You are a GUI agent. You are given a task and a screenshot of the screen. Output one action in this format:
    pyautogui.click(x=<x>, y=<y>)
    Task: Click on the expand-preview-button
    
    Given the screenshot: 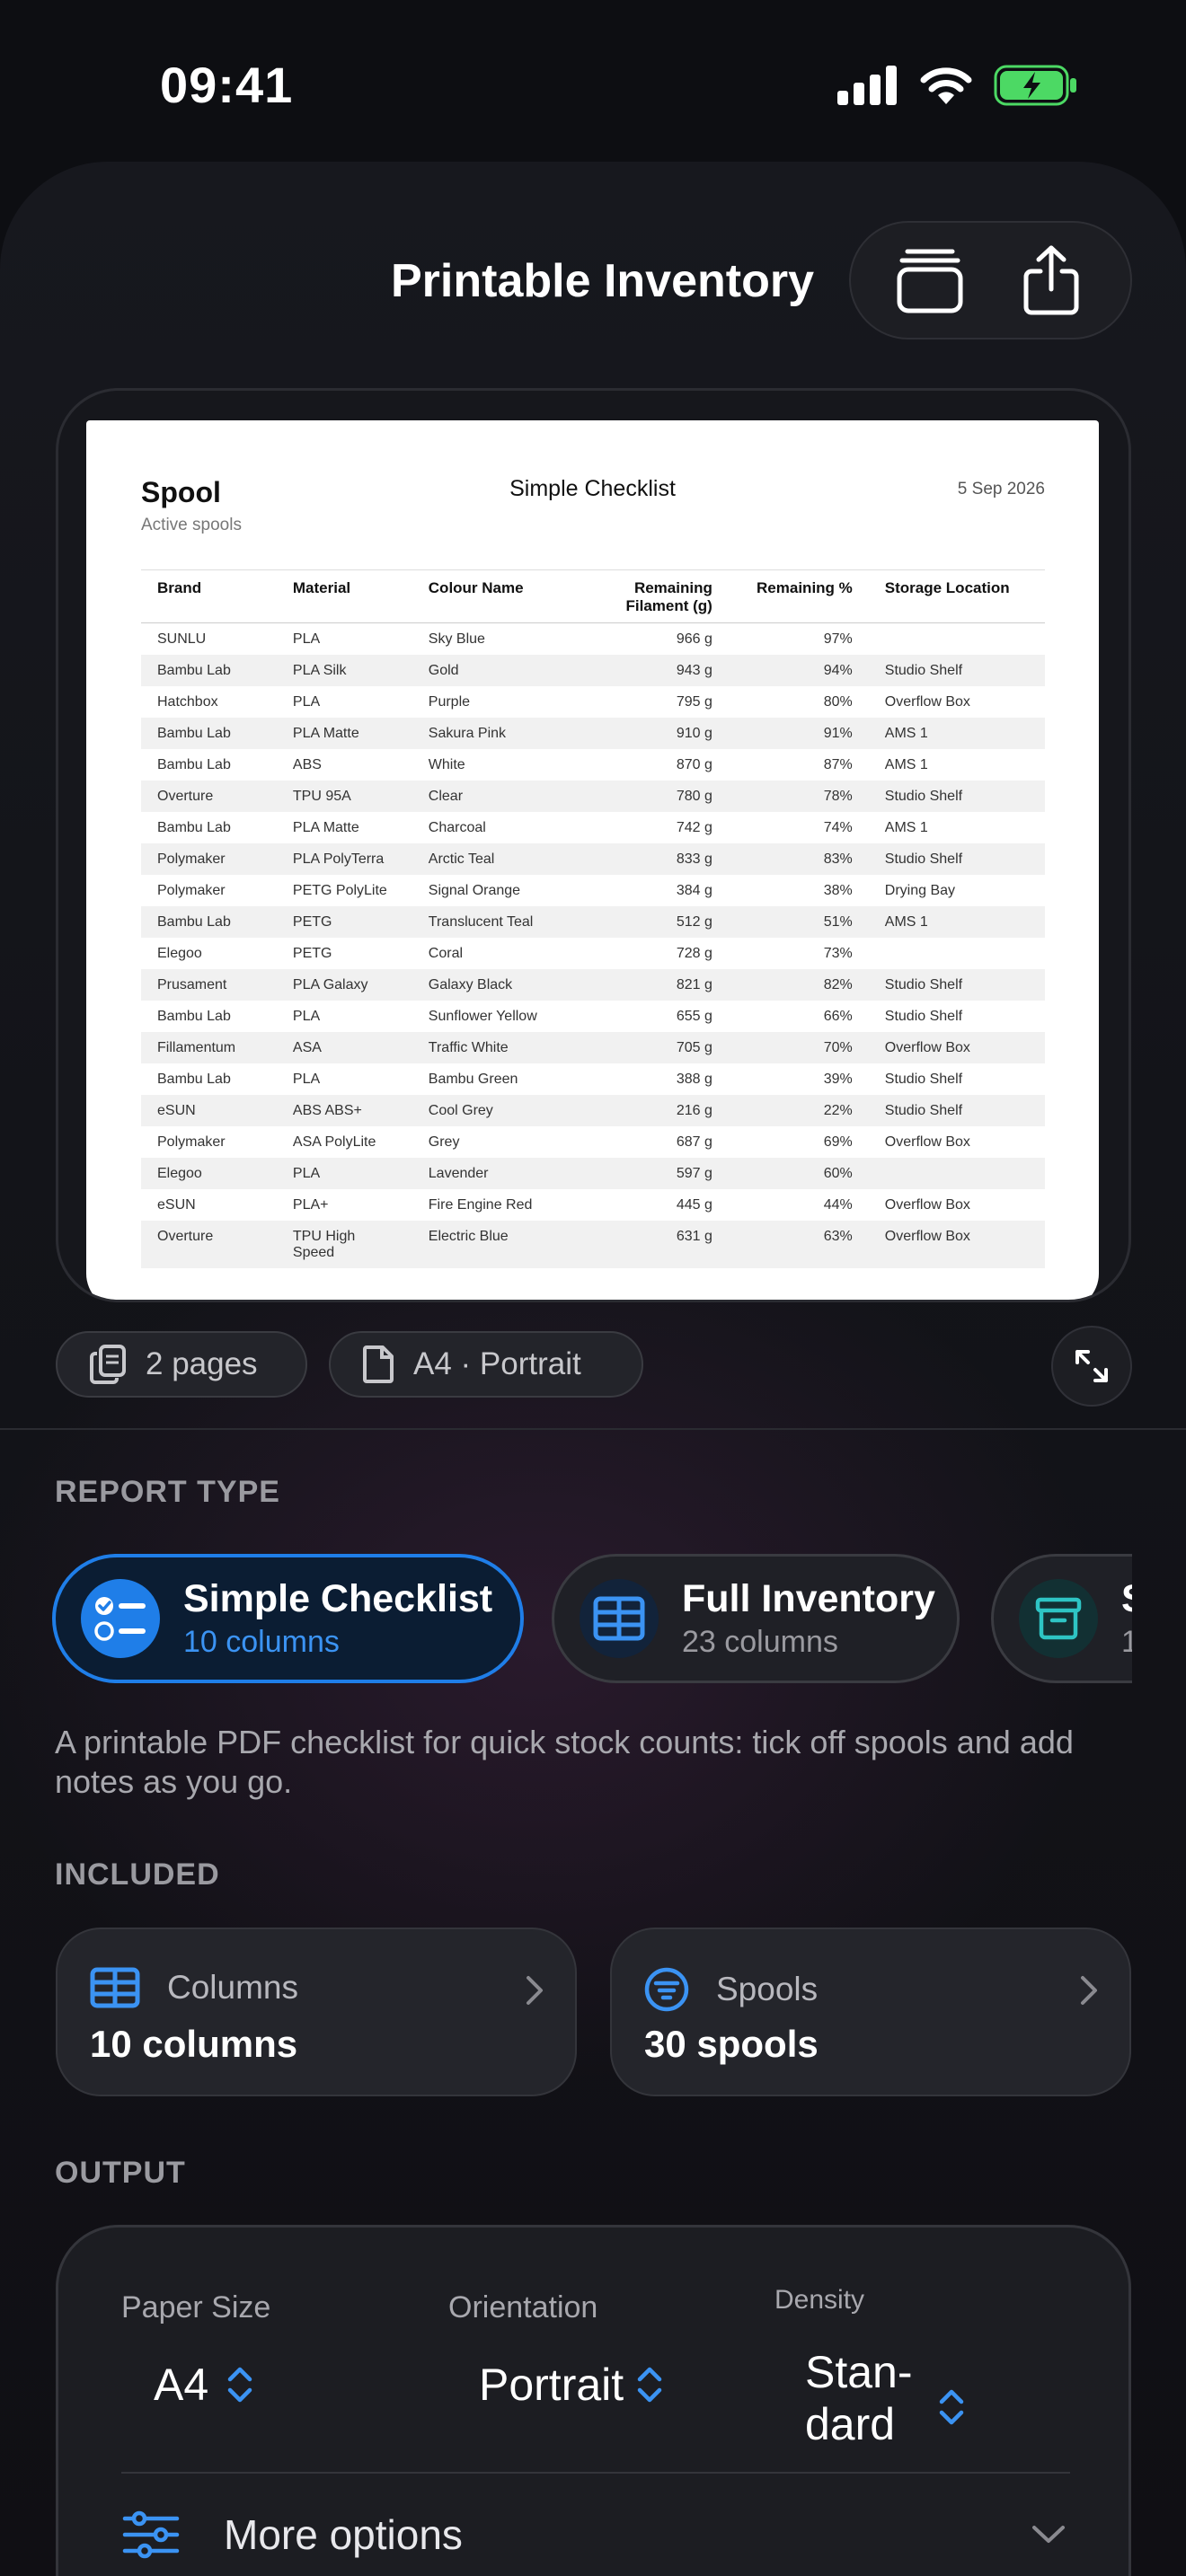 What is the action you would take?
    pyautogui.click(x=1091, y=1366)
    